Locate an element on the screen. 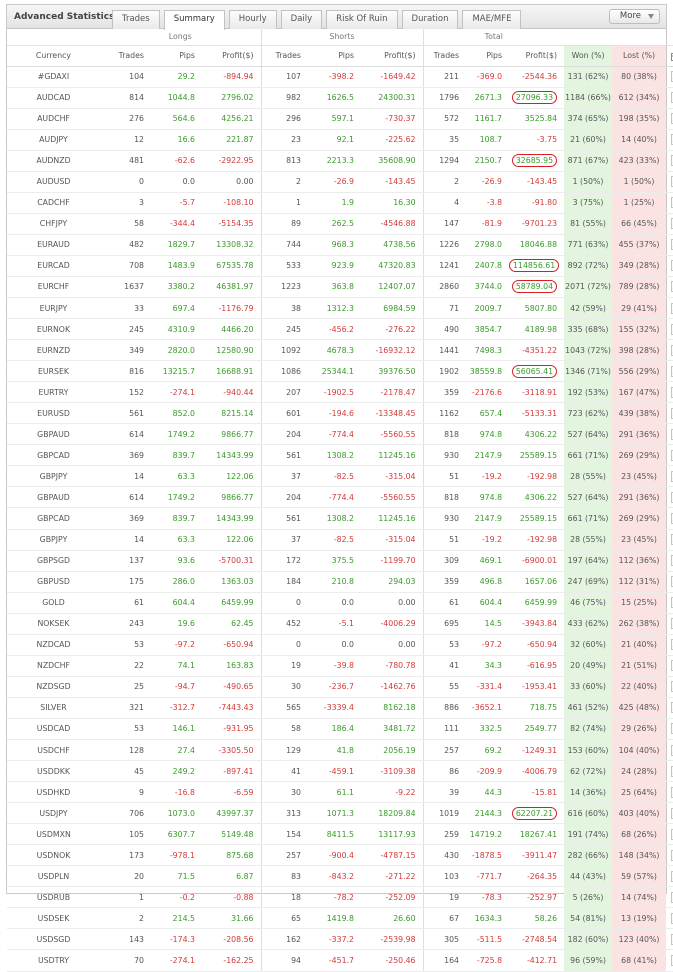  col-long-profit: Profit($) is located at coordinates (231, 56).